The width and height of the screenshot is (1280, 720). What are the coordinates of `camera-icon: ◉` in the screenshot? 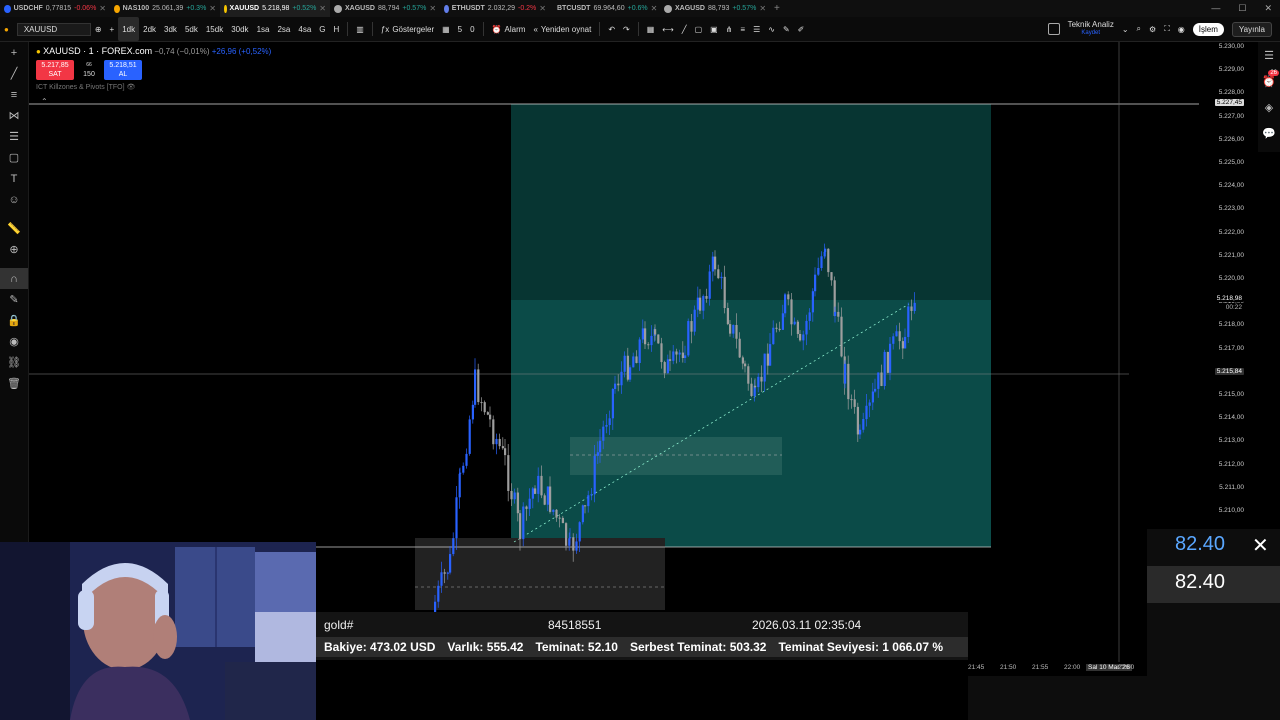 It's located at (1181, 29).